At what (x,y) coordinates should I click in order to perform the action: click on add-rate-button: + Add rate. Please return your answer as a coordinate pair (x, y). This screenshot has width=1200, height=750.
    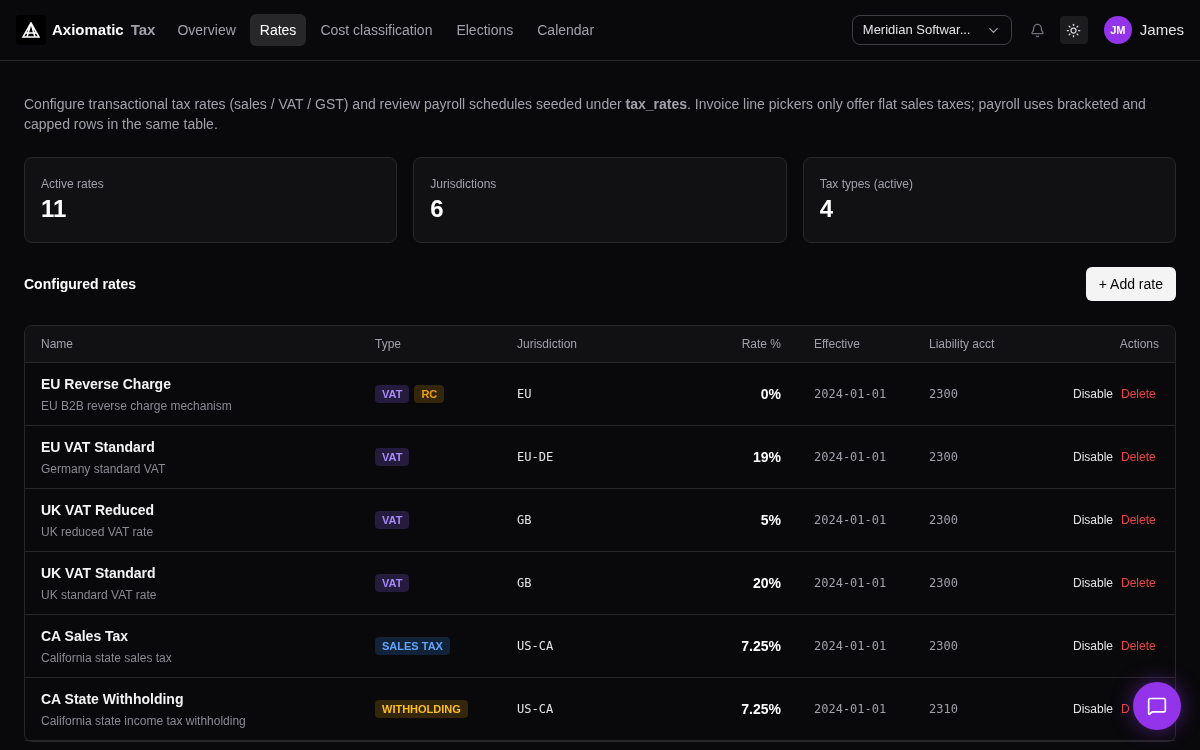
    Looking at the image, I should click on (1130, 284).